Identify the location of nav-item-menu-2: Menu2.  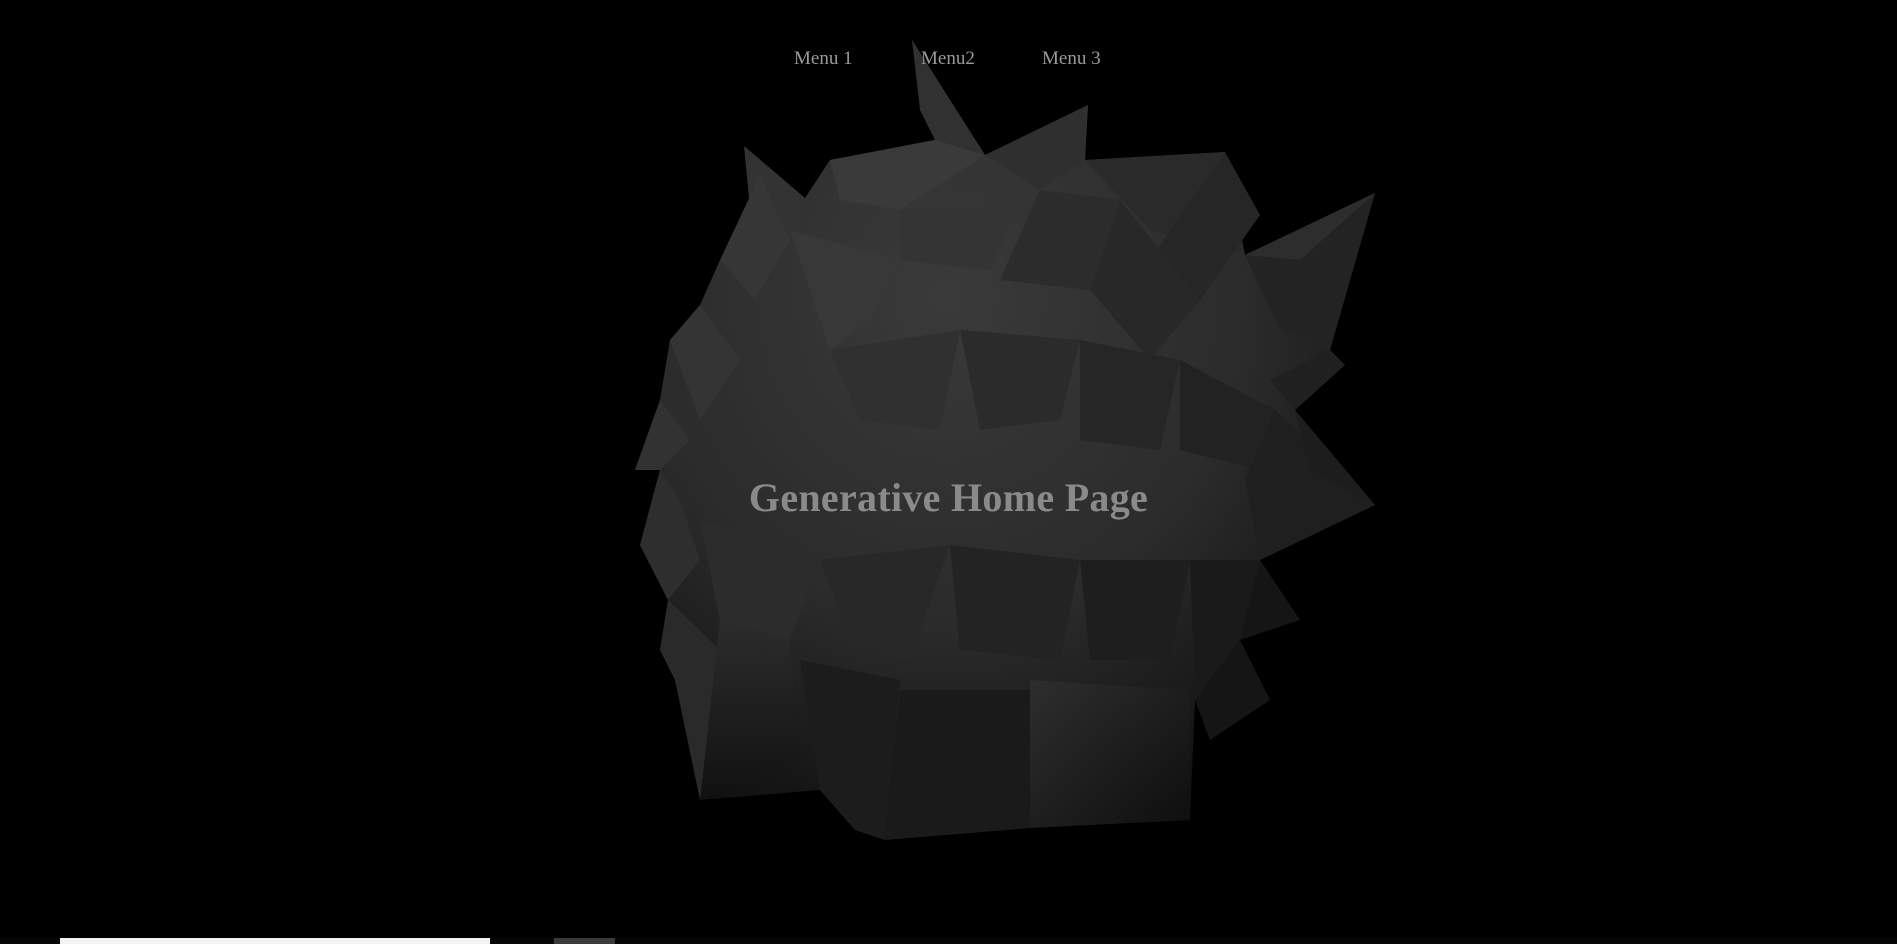
(948, 59).